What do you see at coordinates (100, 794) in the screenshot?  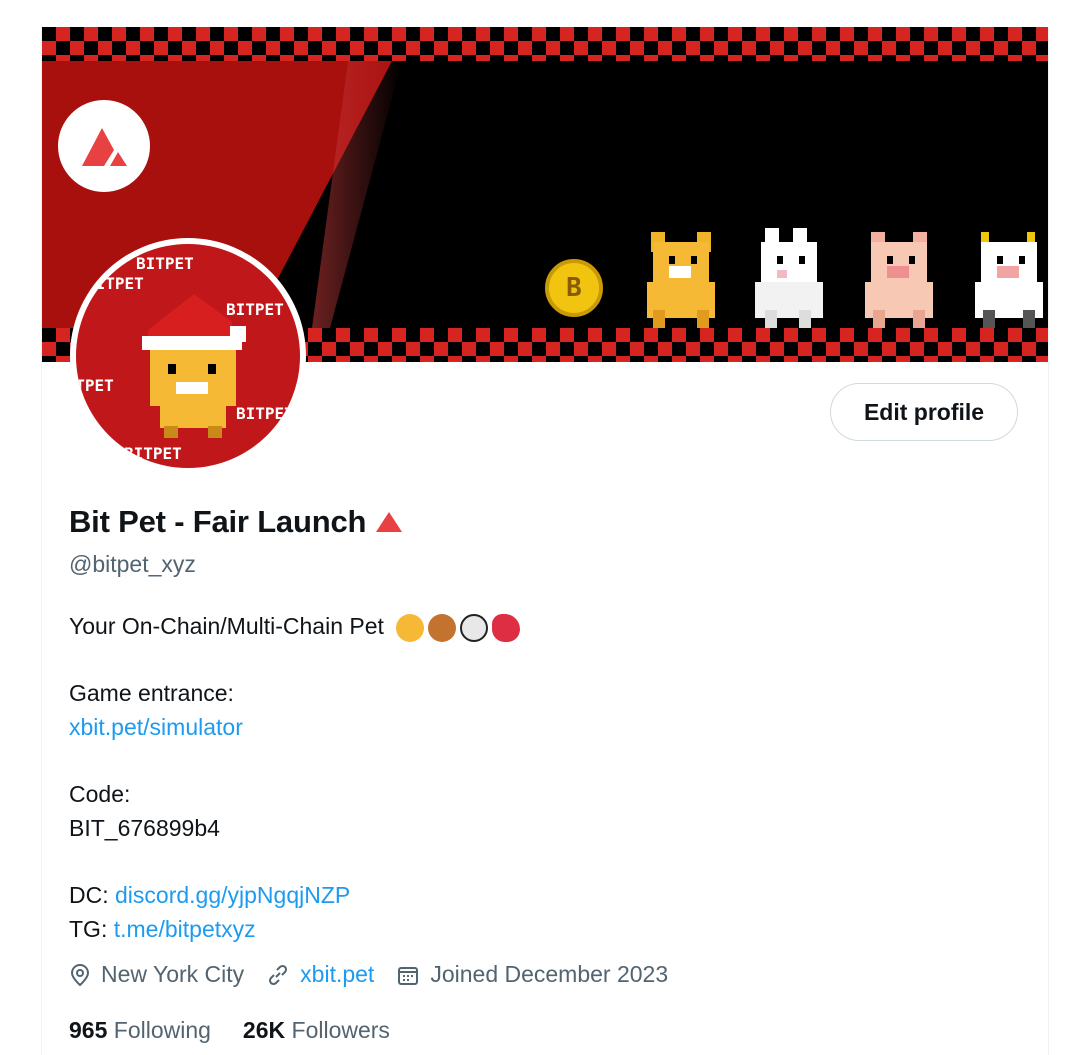 I see `code-label: Code:` at bounding box center [100, 794].